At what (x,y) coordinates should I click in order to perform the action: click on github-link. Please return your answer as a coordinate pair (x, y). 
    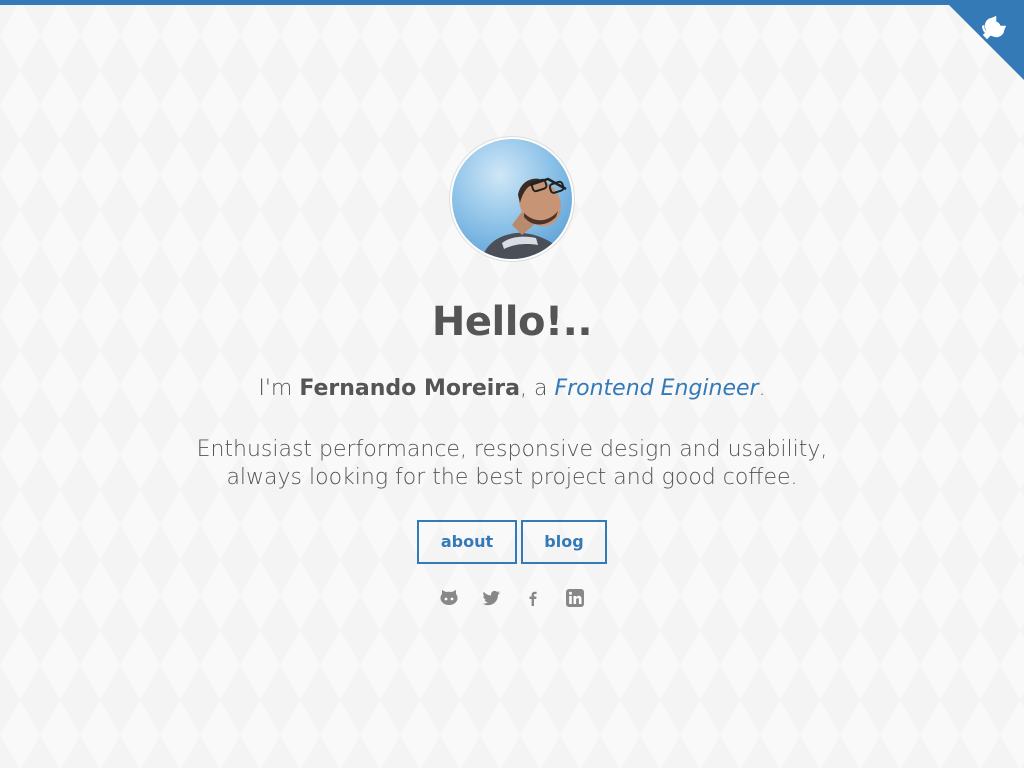
    Looking at the image, I should click on (449, 598).